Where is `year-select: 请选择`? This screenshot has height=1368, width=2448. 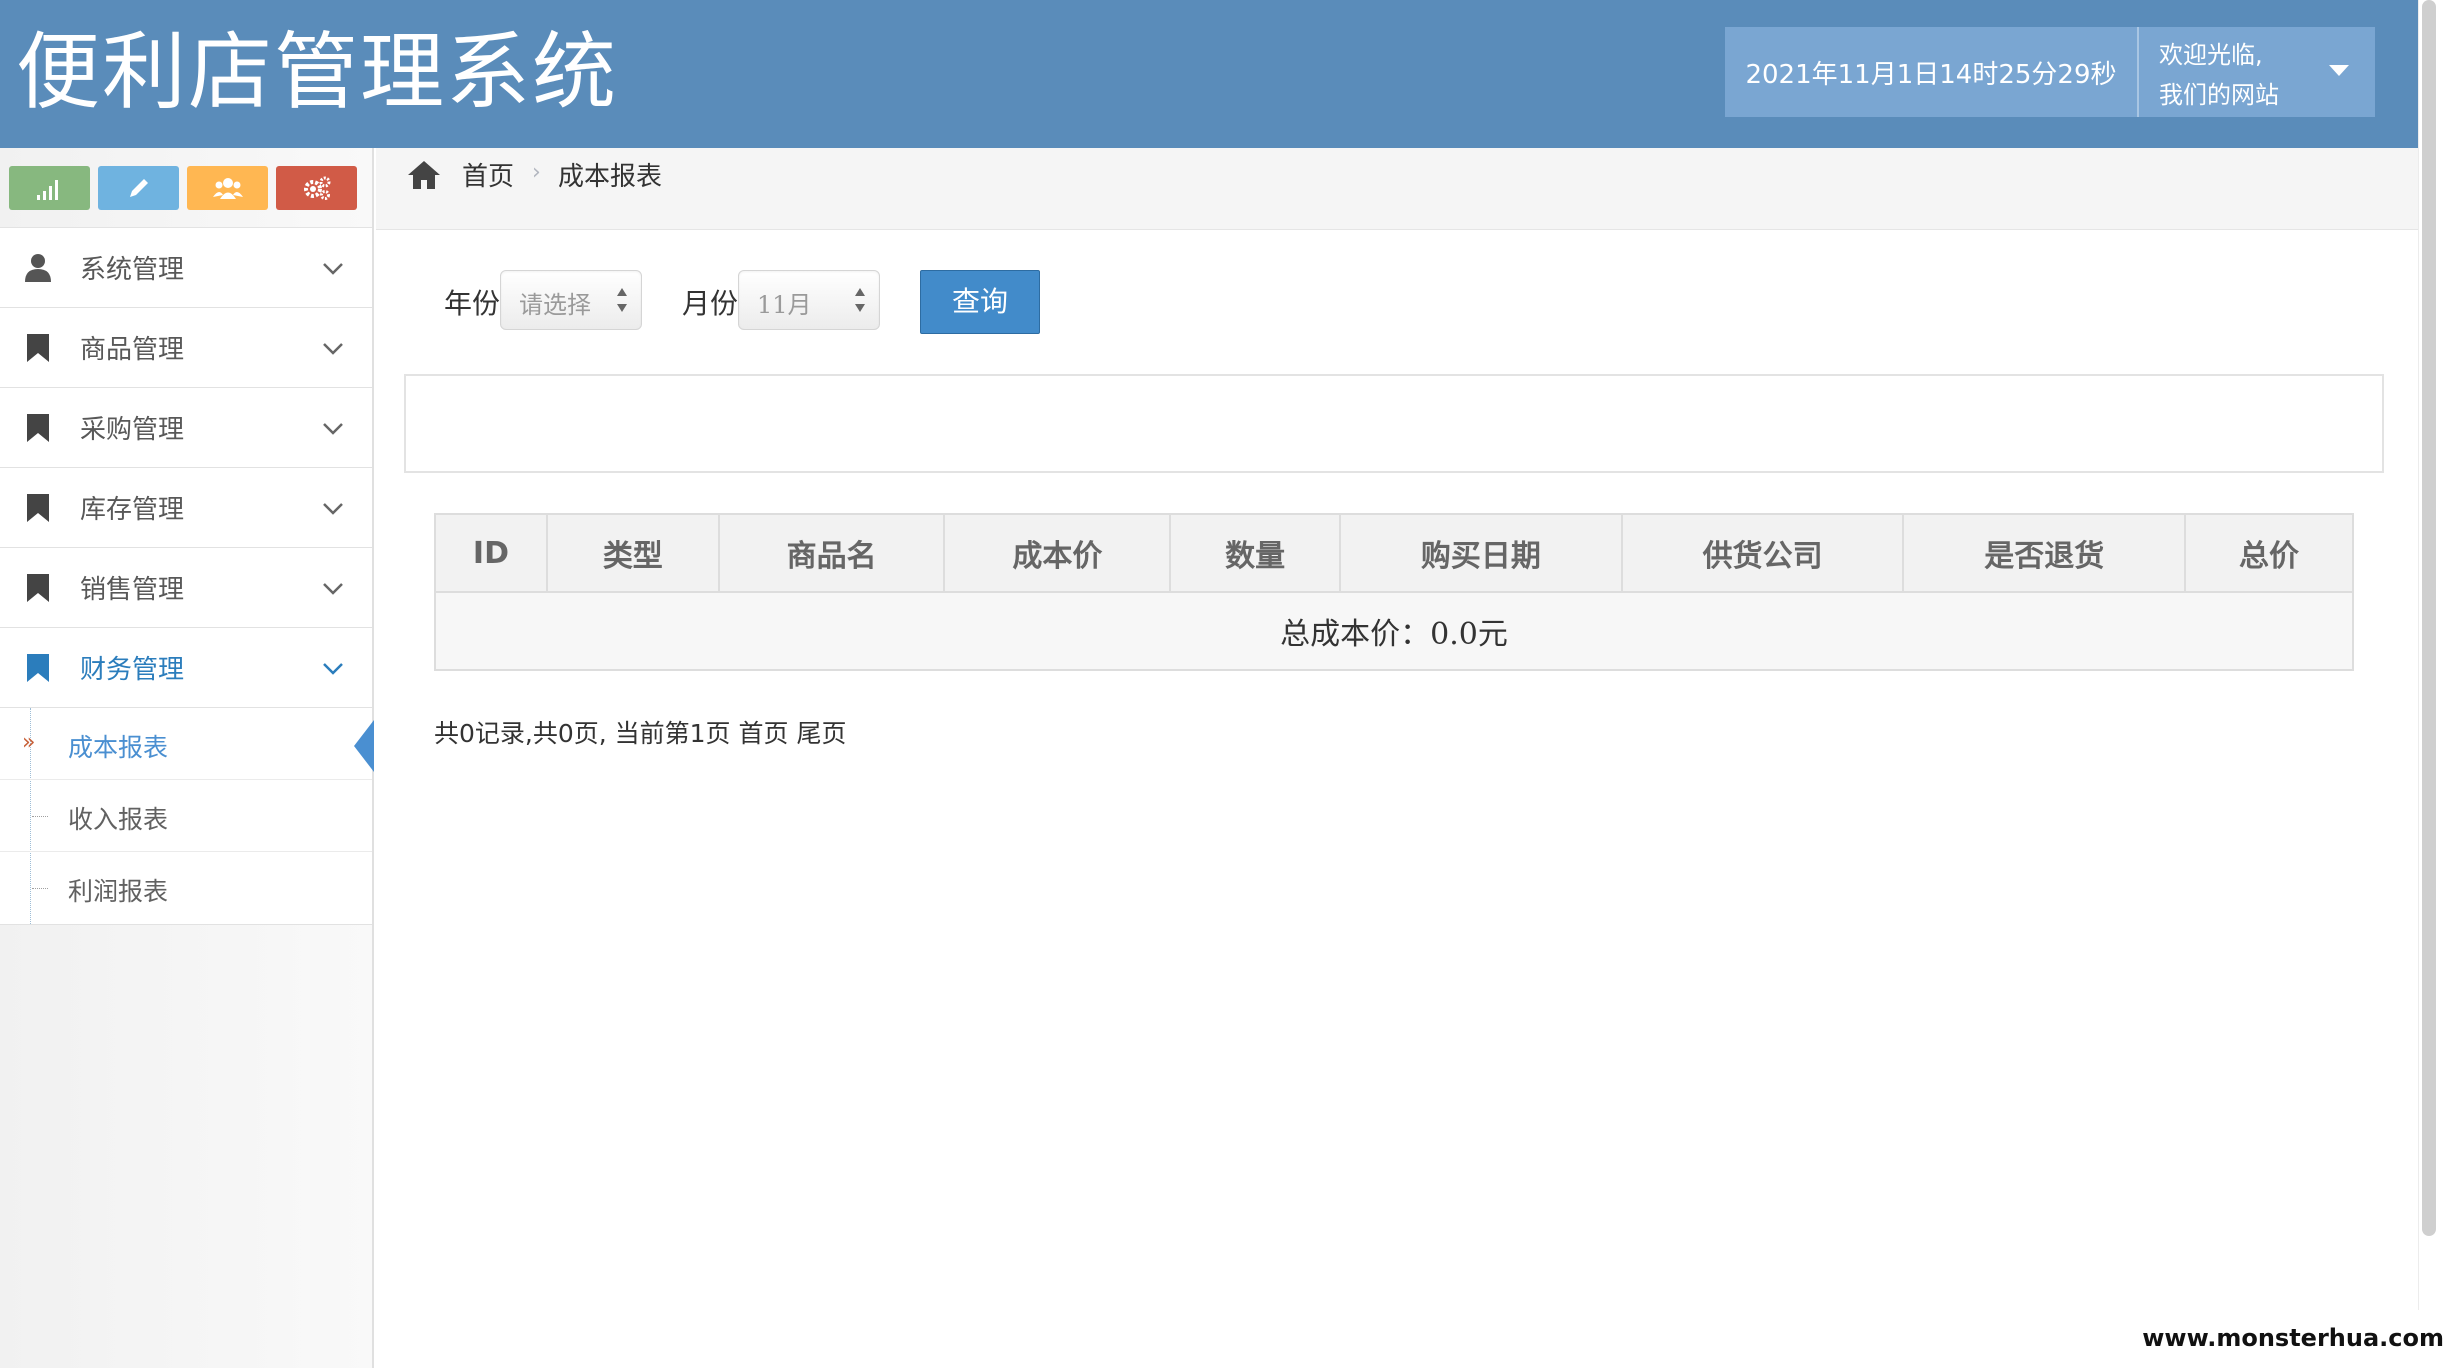 year-select: 请选择 is located at coordinates (571, 300).